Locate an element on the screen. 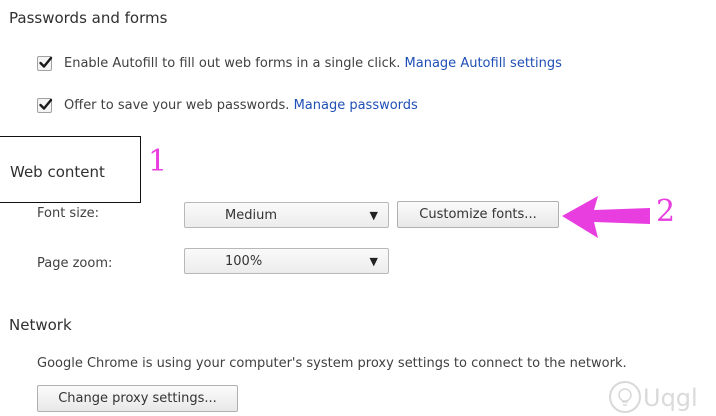  annotation-number-2: 2 is located at coordinates (666, 211).